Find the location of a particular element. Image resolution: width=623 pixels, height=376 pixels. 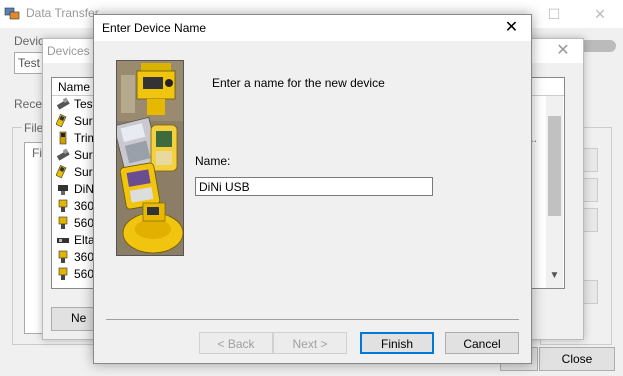

close-icon: ✕ is located at coordinates (600, 14).